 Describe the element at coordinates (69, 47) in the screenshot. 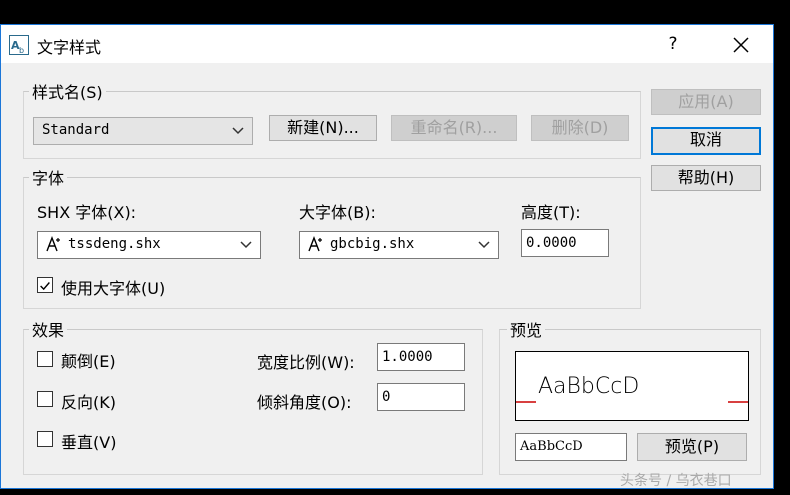

I see `window-title: 文字样式` at that location.